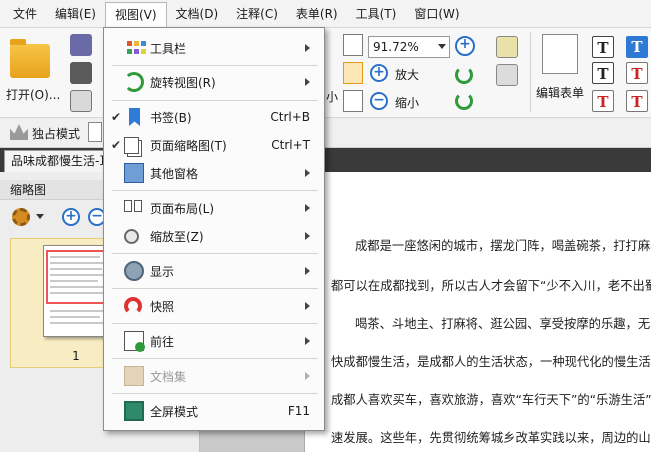  Describe the element at coordinates (379, 73) in the screenshot. I see `zoom-in-icon: +` at that location.